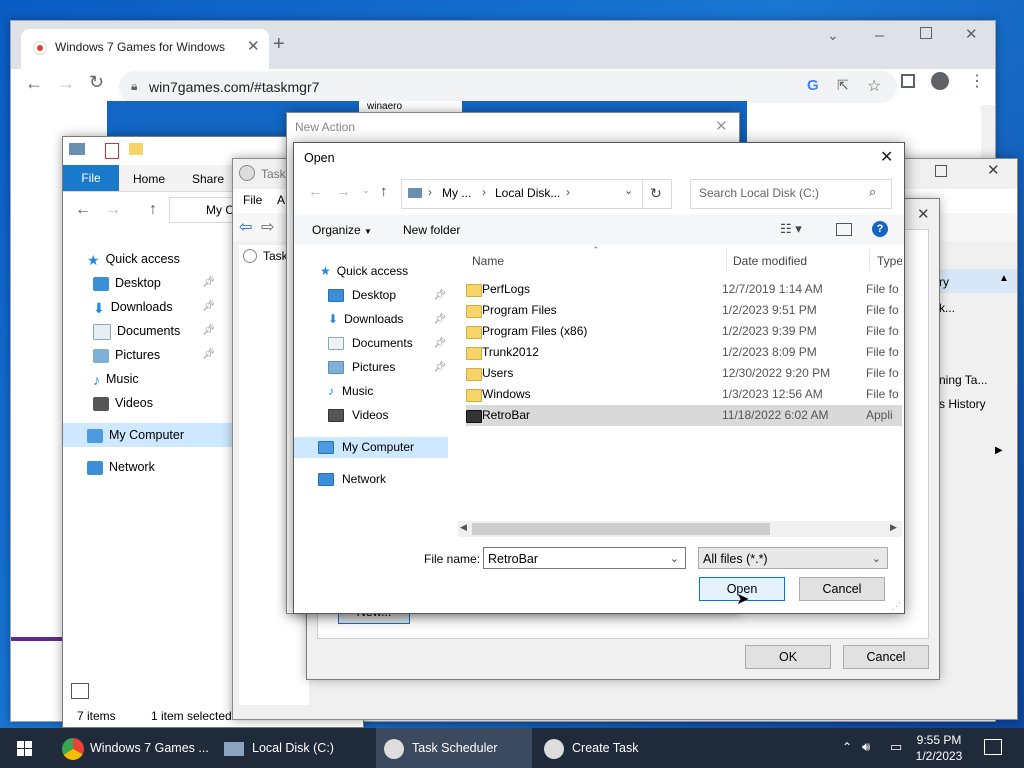  Describe the element at coordinates (389, 367) in the screenshot. I see `open-nav-pictures: Pictures 📌︎` at that location.